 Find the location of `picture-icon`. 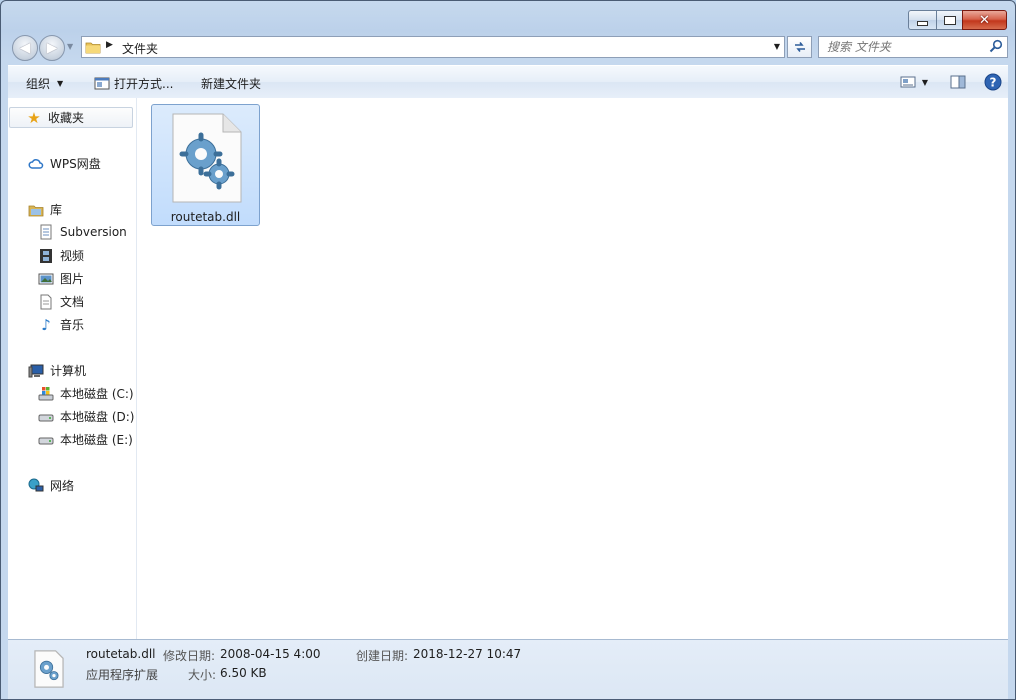

picture-icon is located at coordinates (46, 278).